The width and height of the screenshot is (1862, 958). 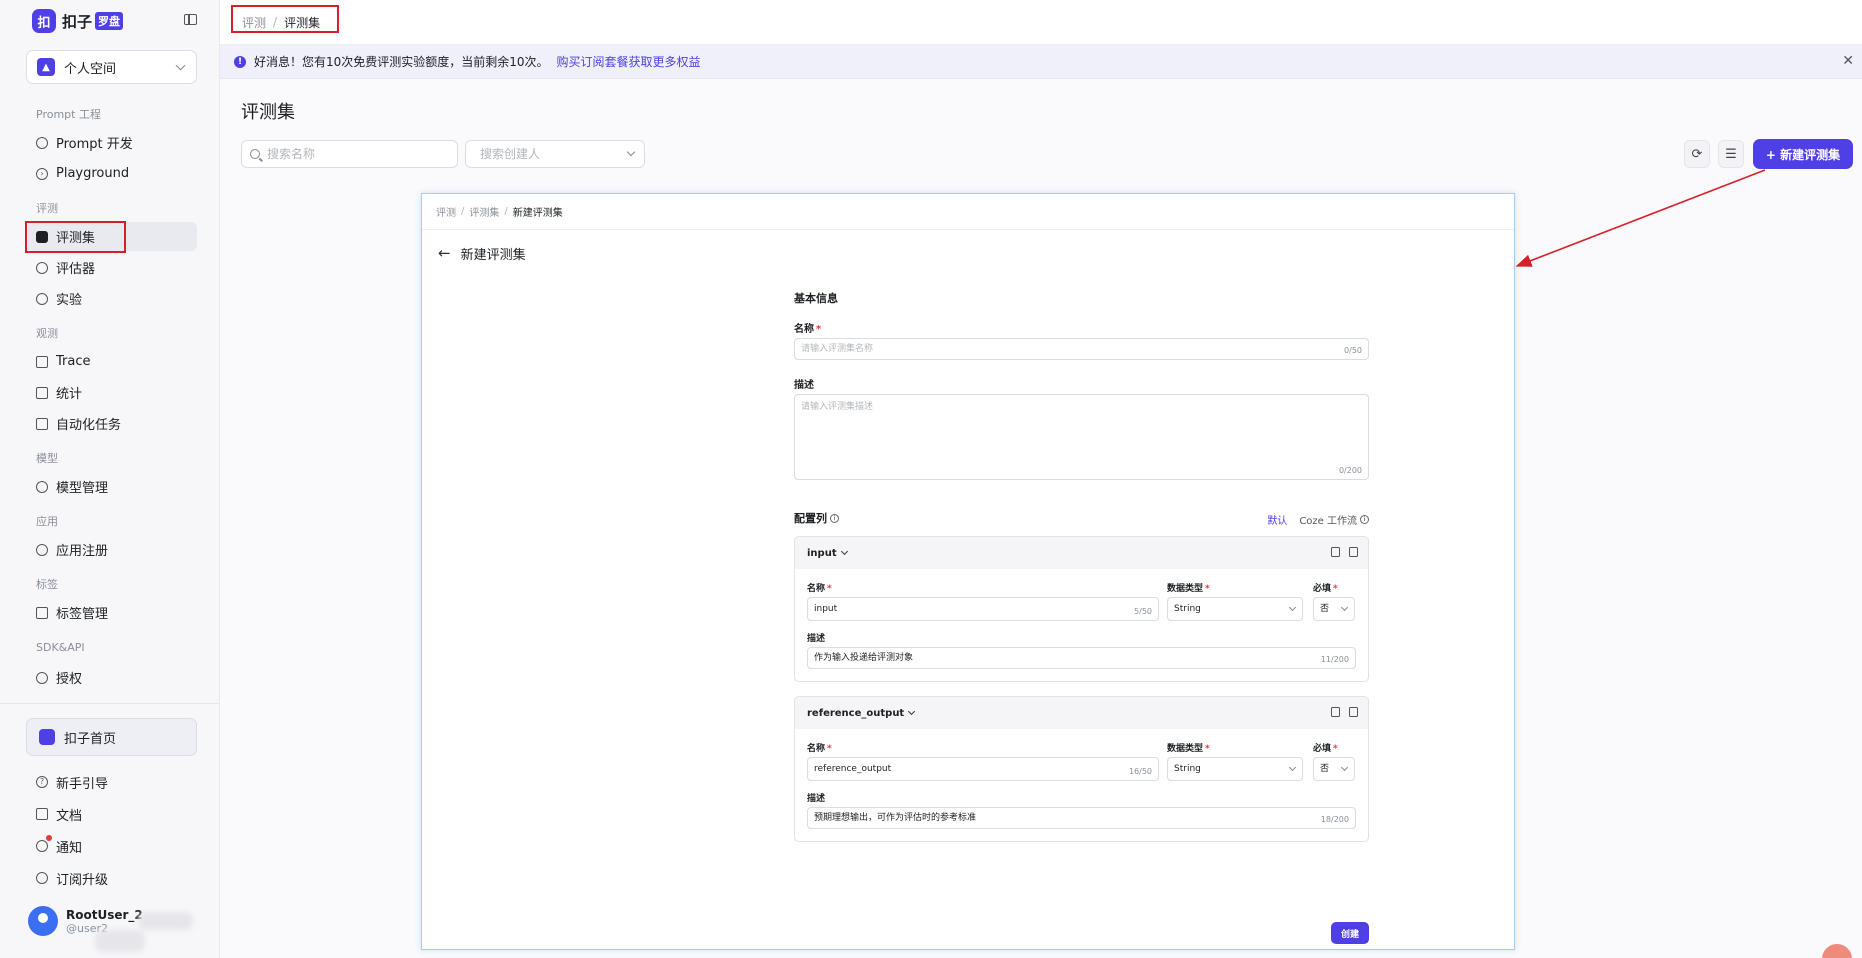 What do you see at coordinates (90, 69) in the screenshot?
I see `space-label: 个人空间` at bounding box center [90, 69].